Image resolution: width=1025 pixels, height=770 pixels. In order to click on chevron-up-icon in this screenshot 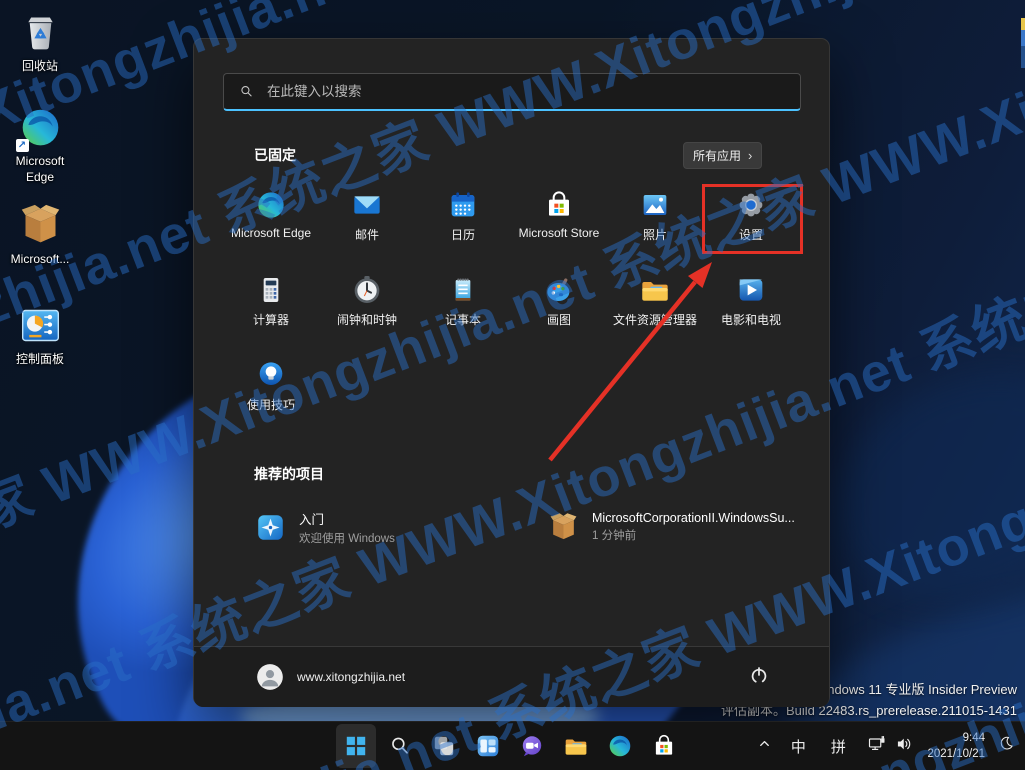, I will do `click(764, 746)`.